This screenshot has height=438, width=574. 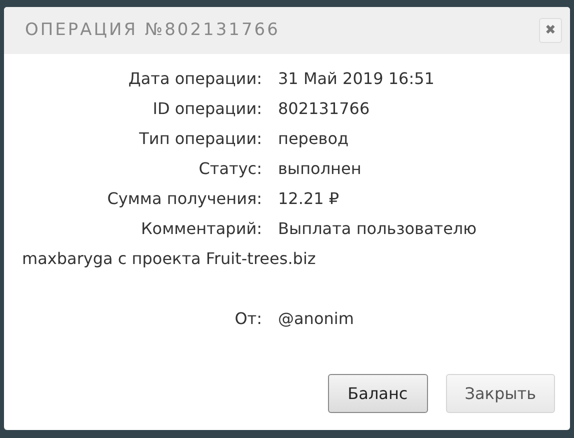 I want to click on field-value: перевод, so click(x=313, y=139).